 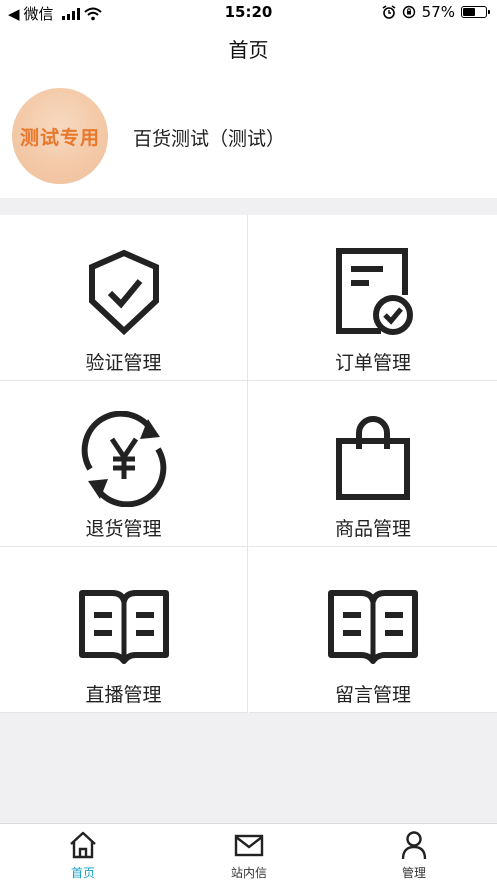 I want to click on store-logo: 测试专用, so click(x=60, y=136).